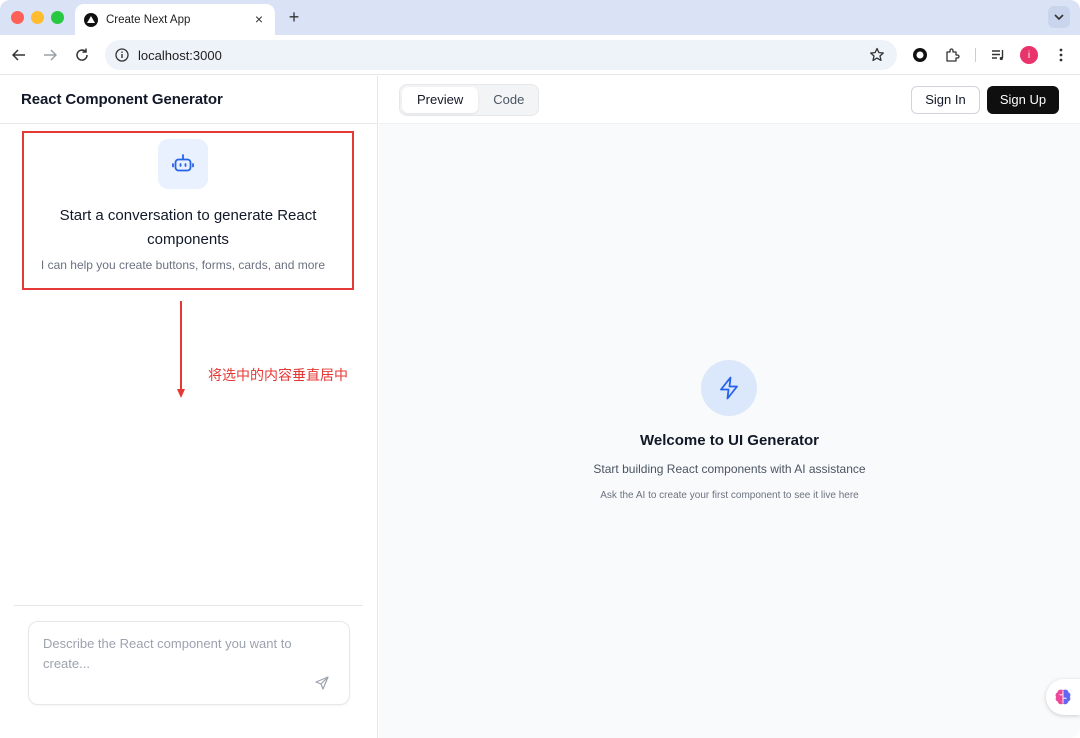 This screenshot has height=738, width=1080. I want to click on send-icon, so click(323, 684).